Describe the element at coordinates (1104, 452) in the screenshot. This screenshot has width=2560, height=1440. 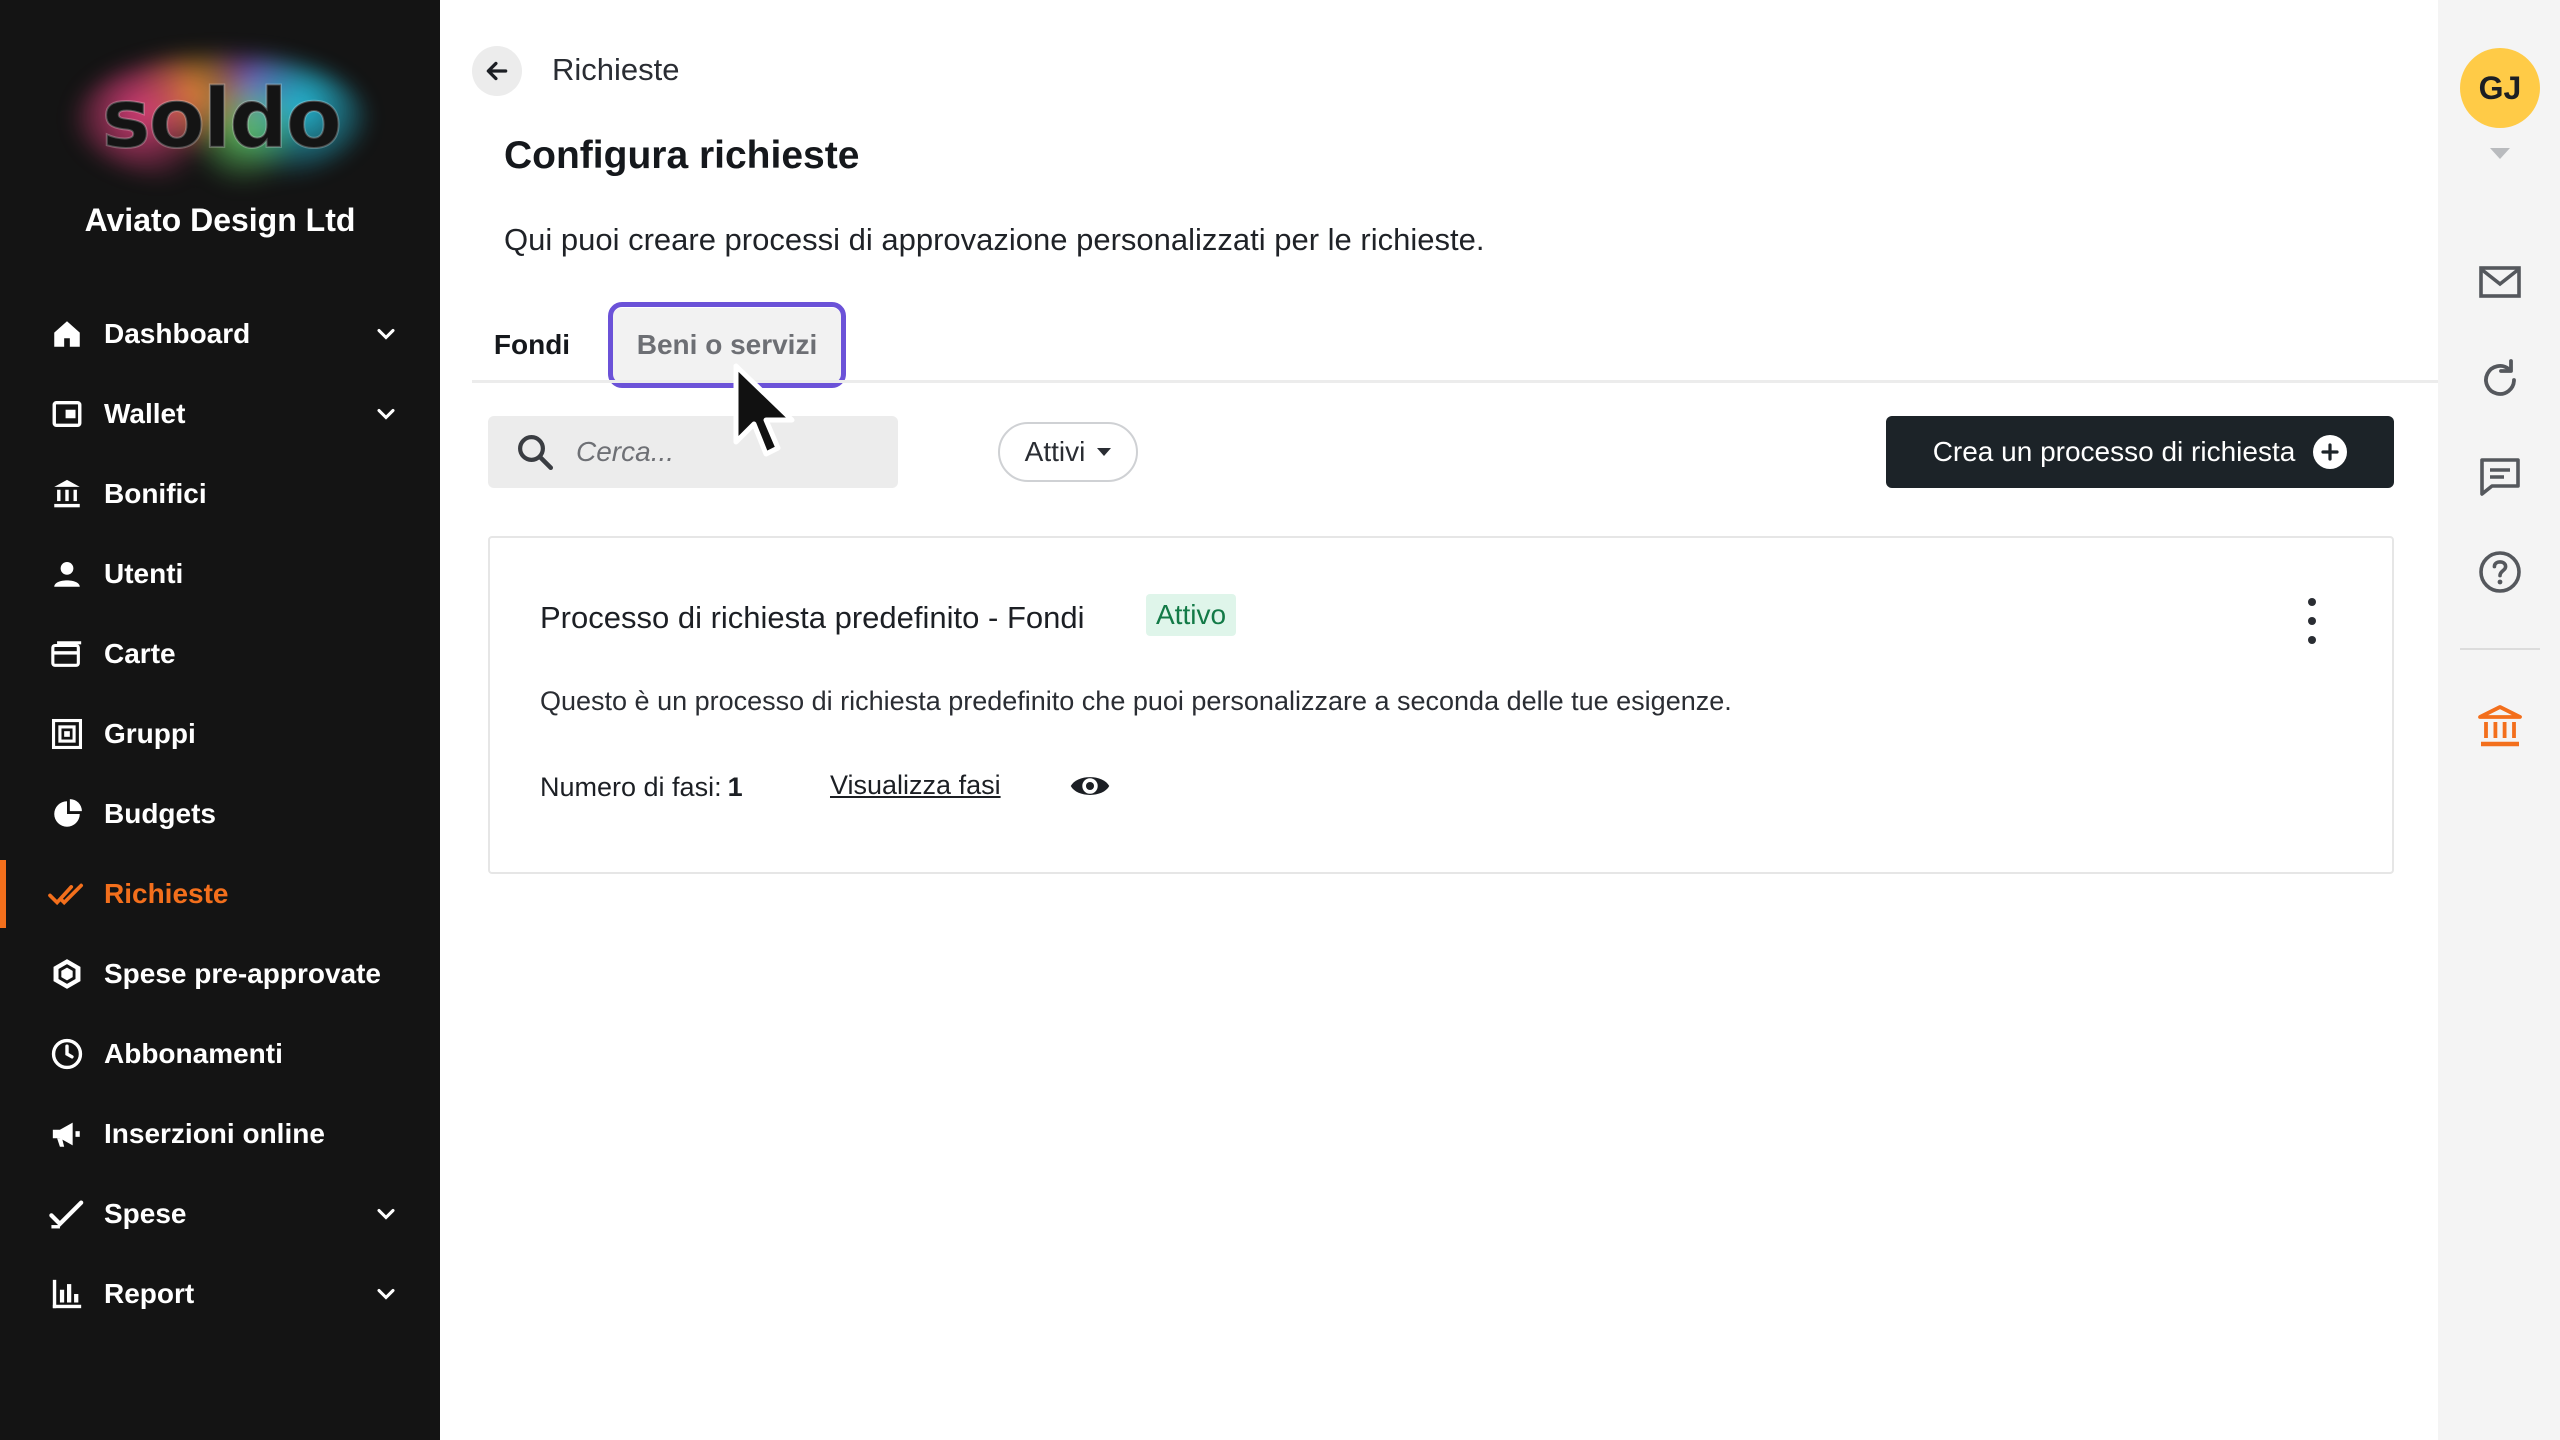
I see `caret-down-icon` at that location.